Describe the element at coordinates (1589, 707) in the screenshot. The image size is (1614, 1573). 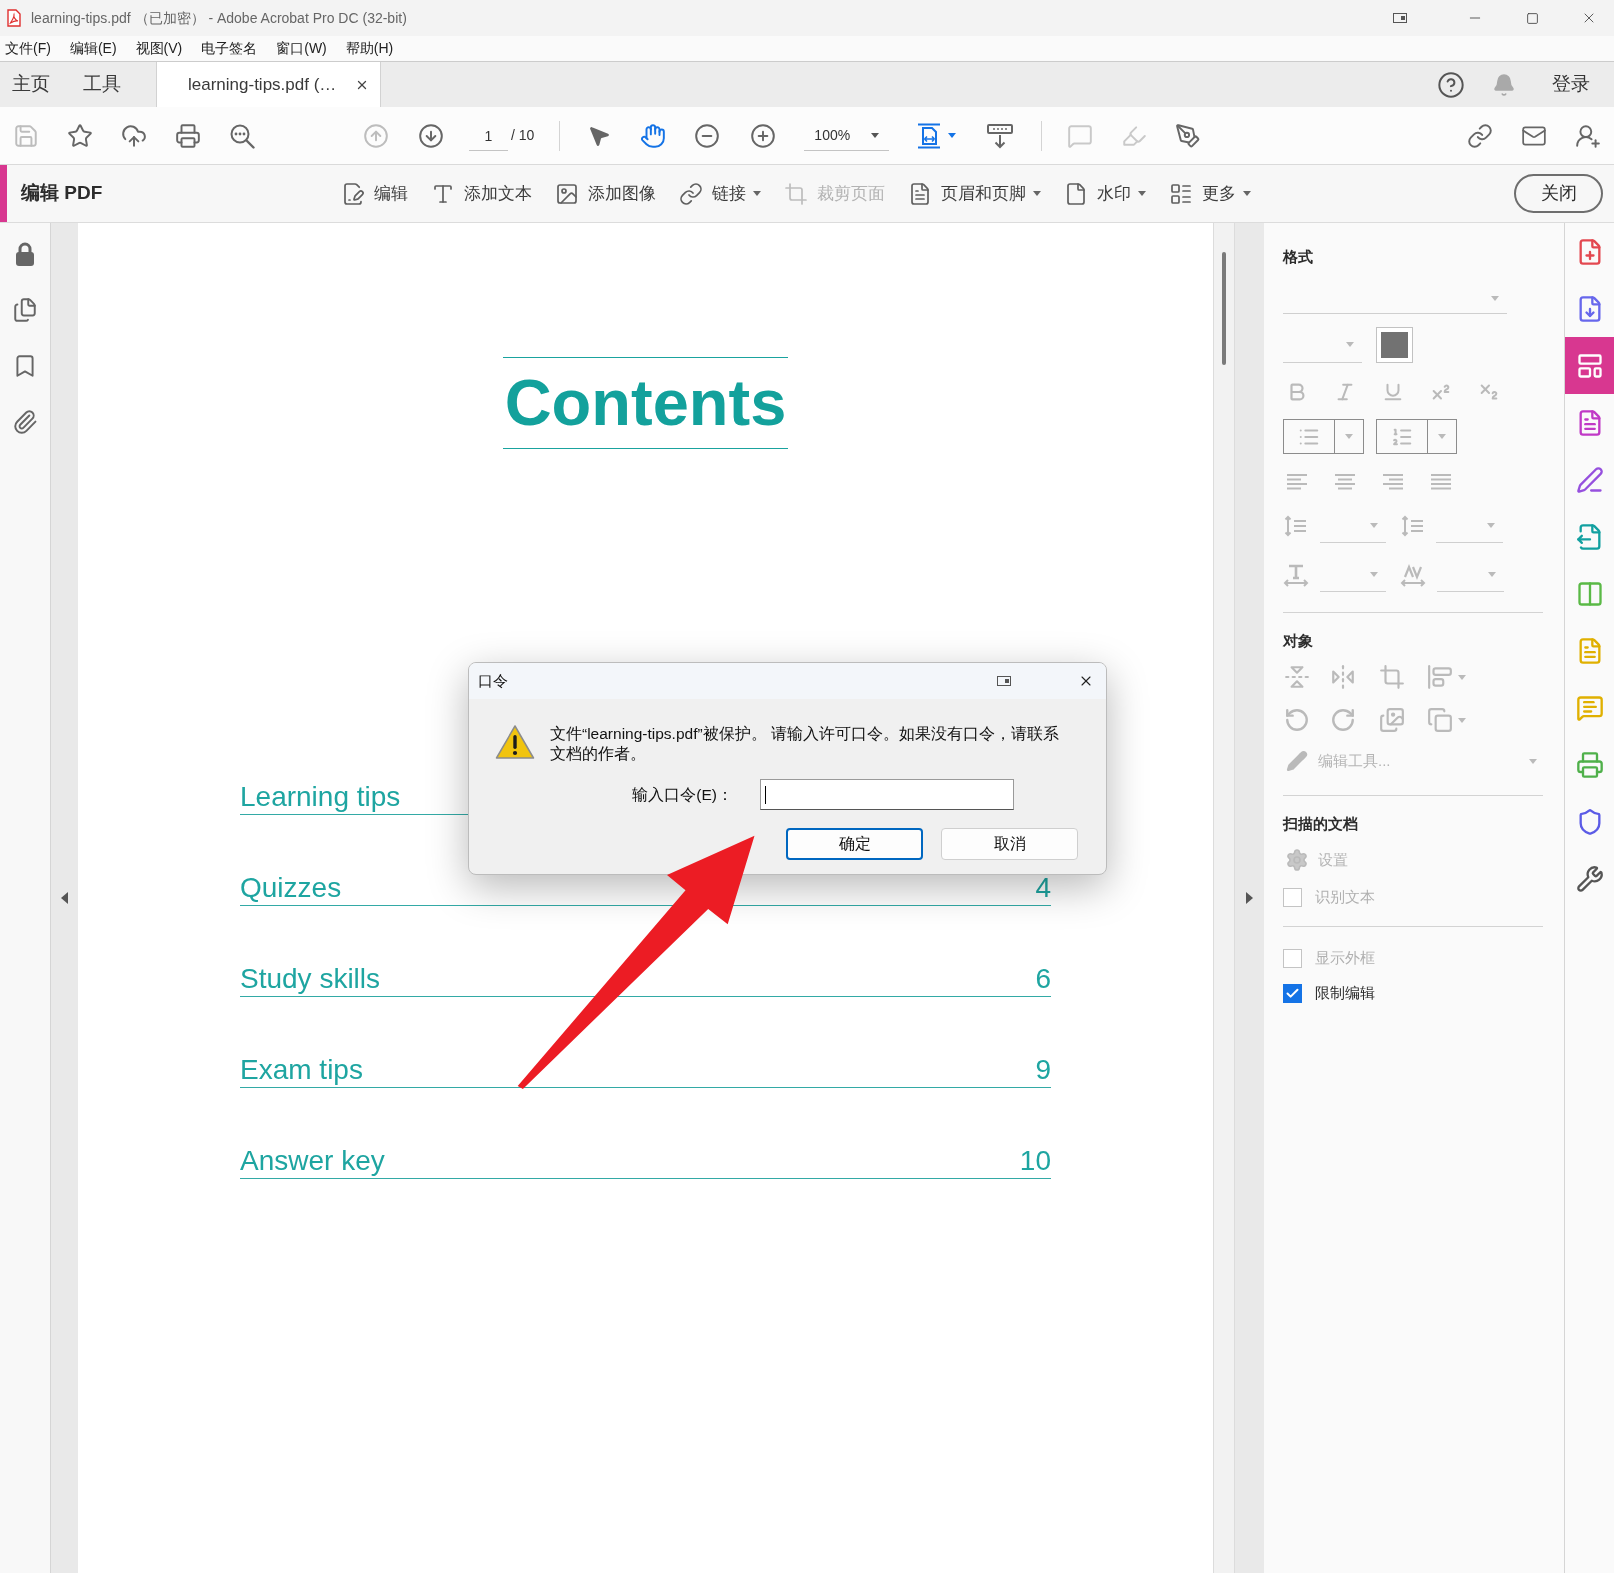
I see `comment-icon` at that location.